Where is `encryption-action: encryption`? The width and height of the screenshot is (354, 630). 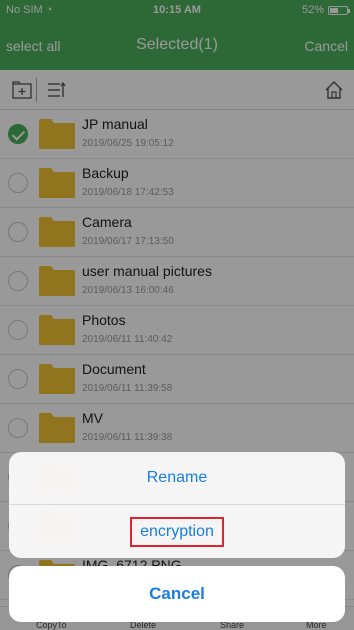 encryption-action: encryption is located at coordinates (177, 531).